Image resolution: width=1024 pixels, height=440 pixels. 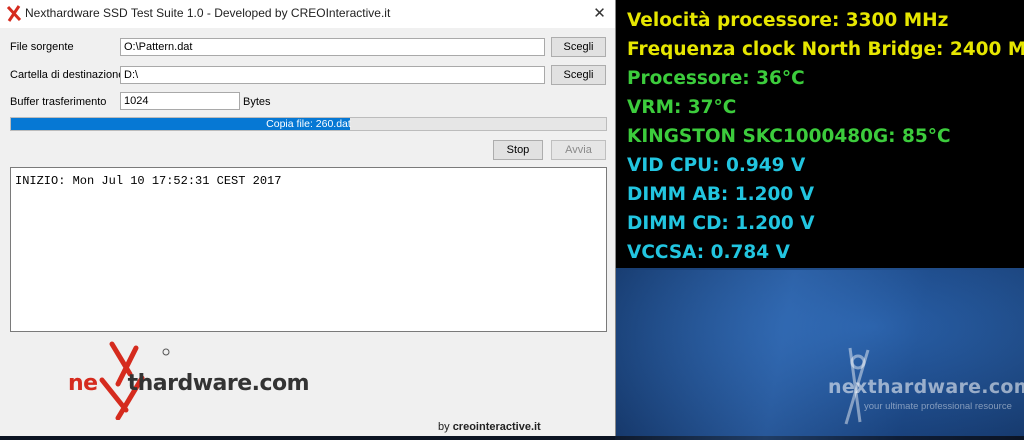 I want to click on browse-dest-button: Scegli, so click(x=578, y=75).